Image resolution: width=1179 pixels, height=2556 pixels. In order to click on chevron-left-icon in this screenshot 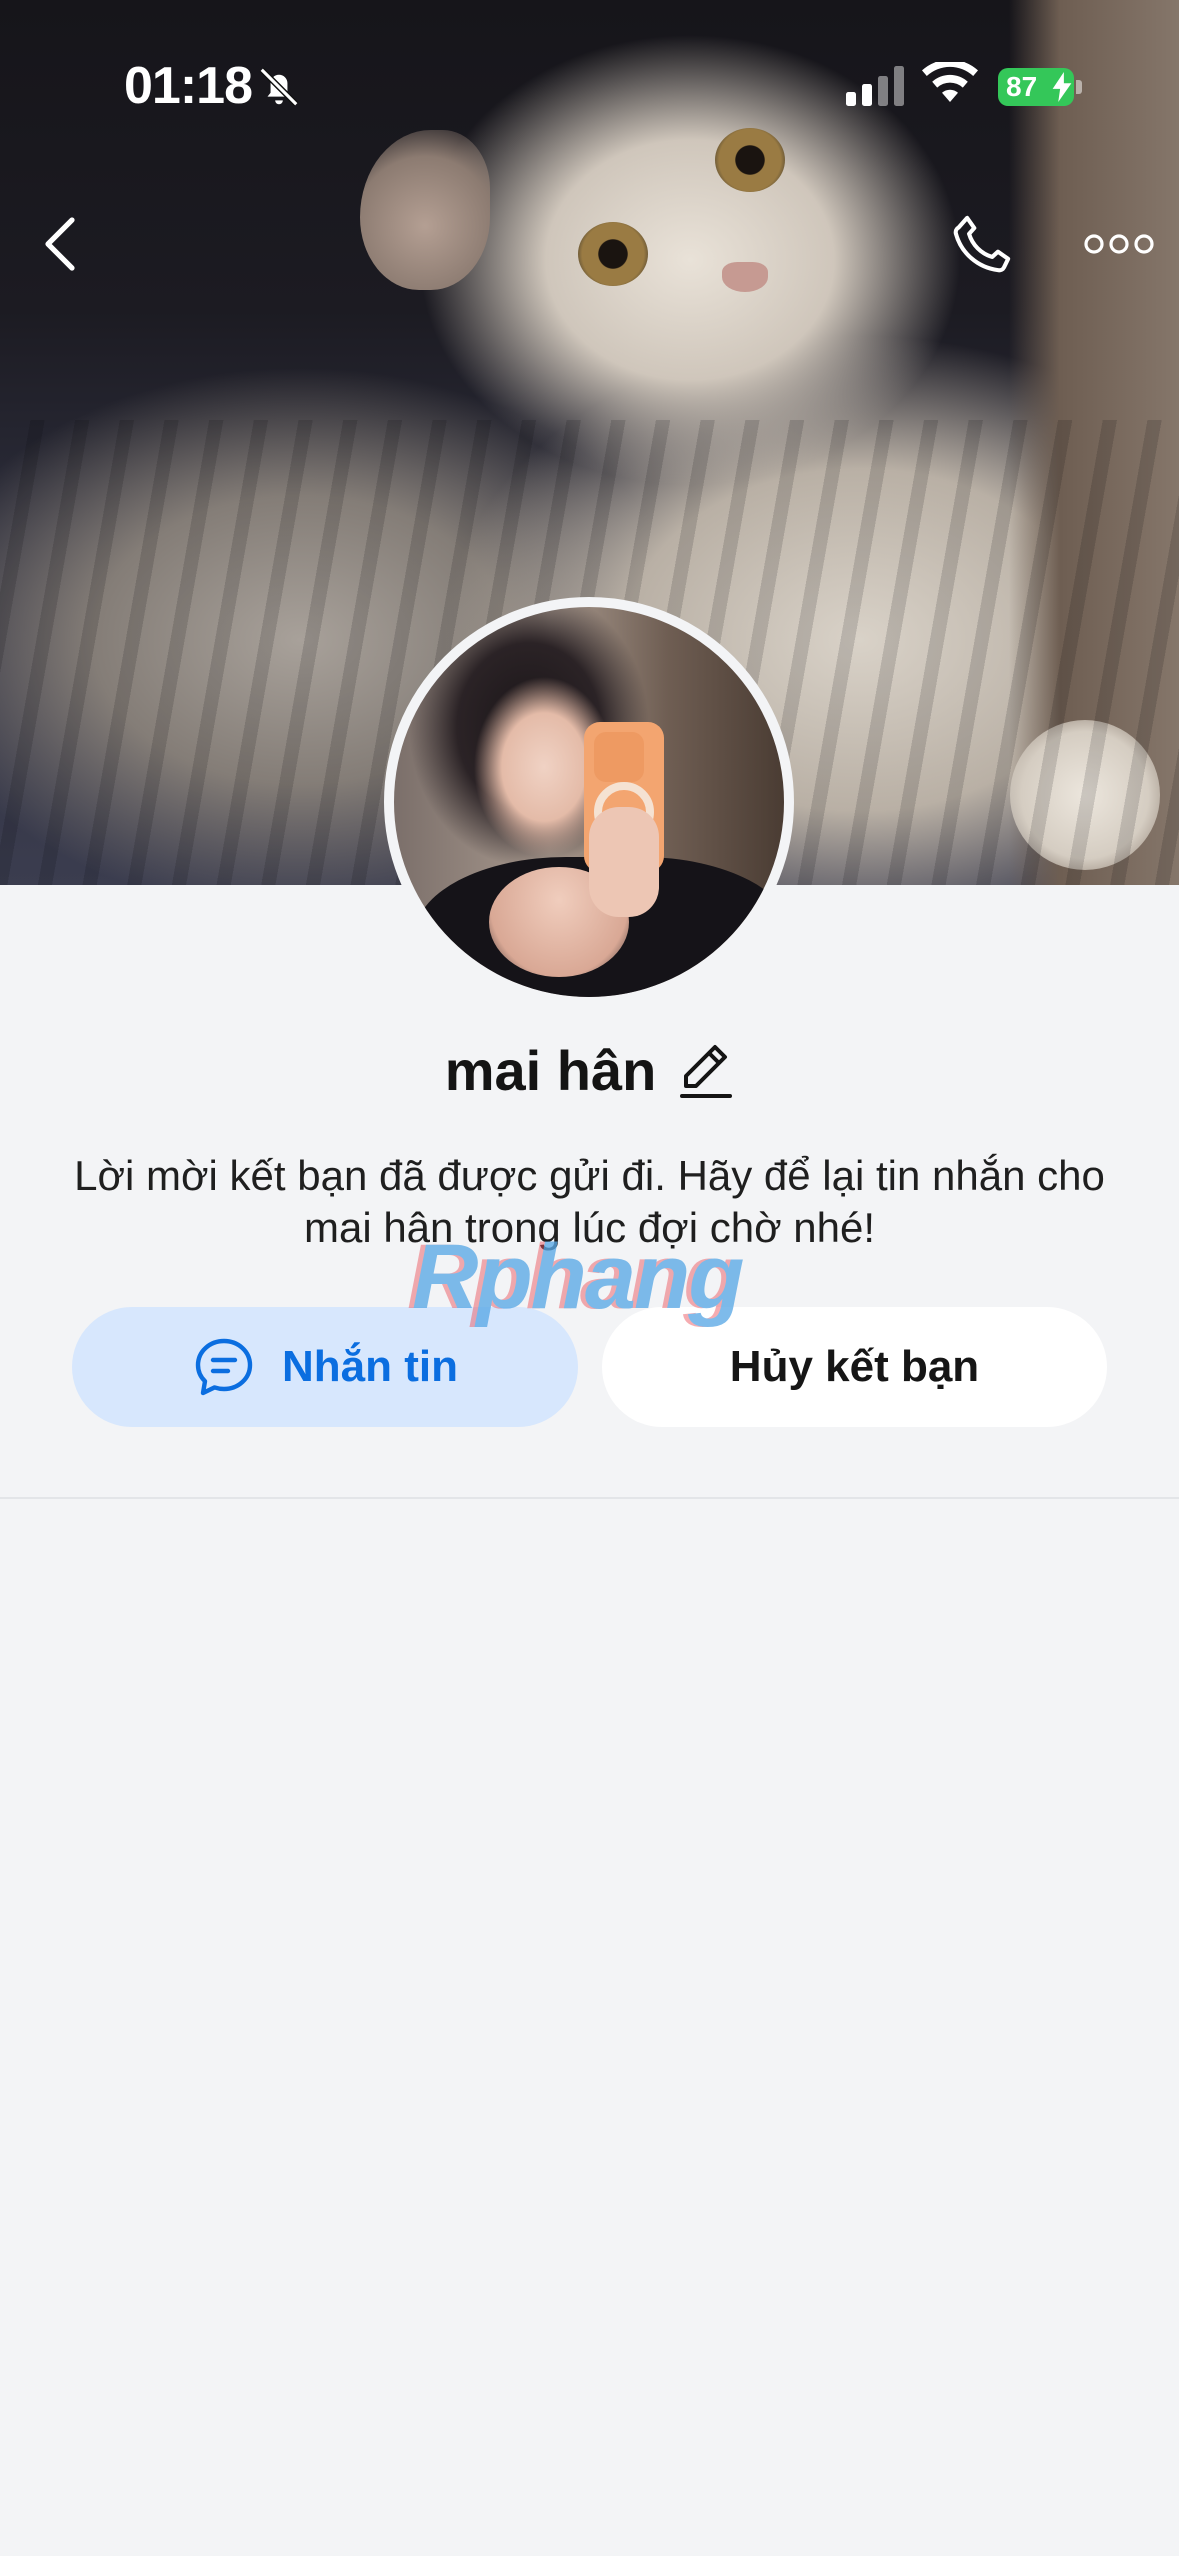, I will do `click(60, 244)`.